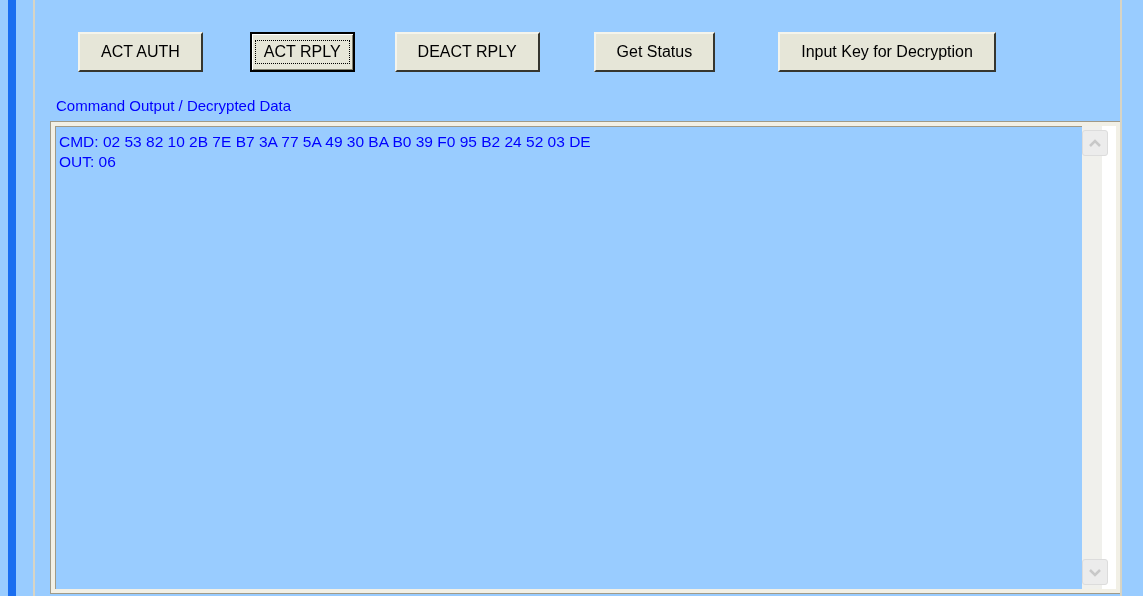 The image size is (1143, 596). I want to click on output-line: OUT: 06, so click(87, 162).